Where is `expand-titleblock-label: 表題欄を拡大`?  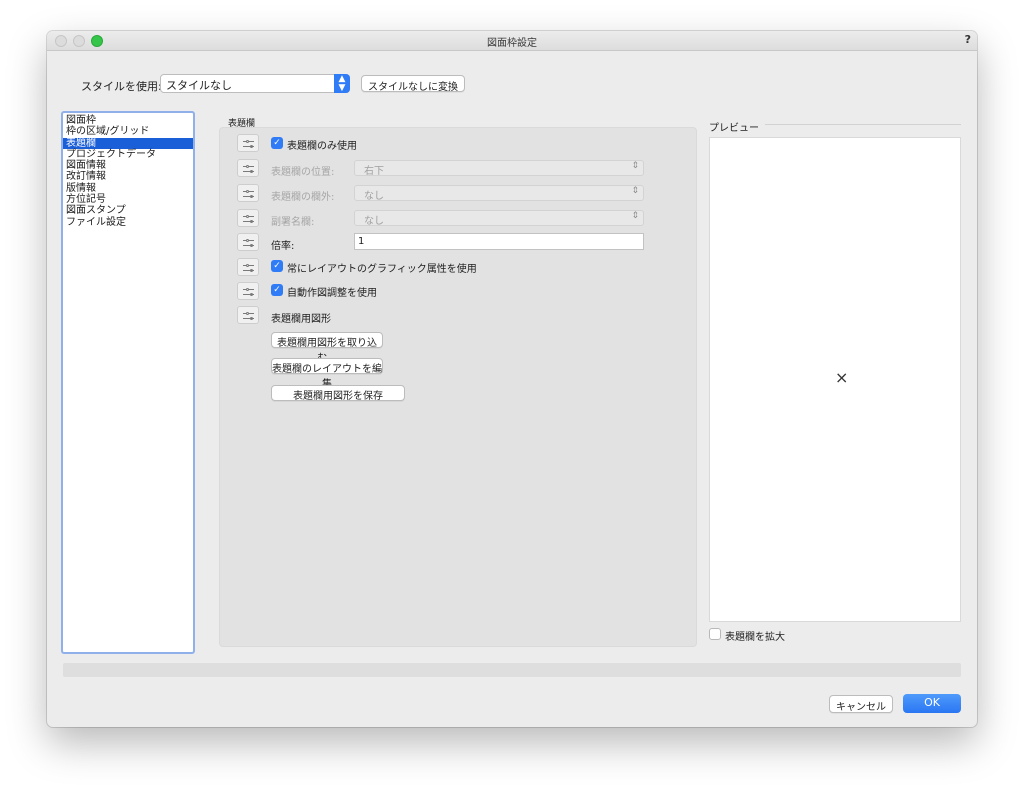
expand-titleblock-label: 表題欄を拡大 is located at coordinates (755, 637).